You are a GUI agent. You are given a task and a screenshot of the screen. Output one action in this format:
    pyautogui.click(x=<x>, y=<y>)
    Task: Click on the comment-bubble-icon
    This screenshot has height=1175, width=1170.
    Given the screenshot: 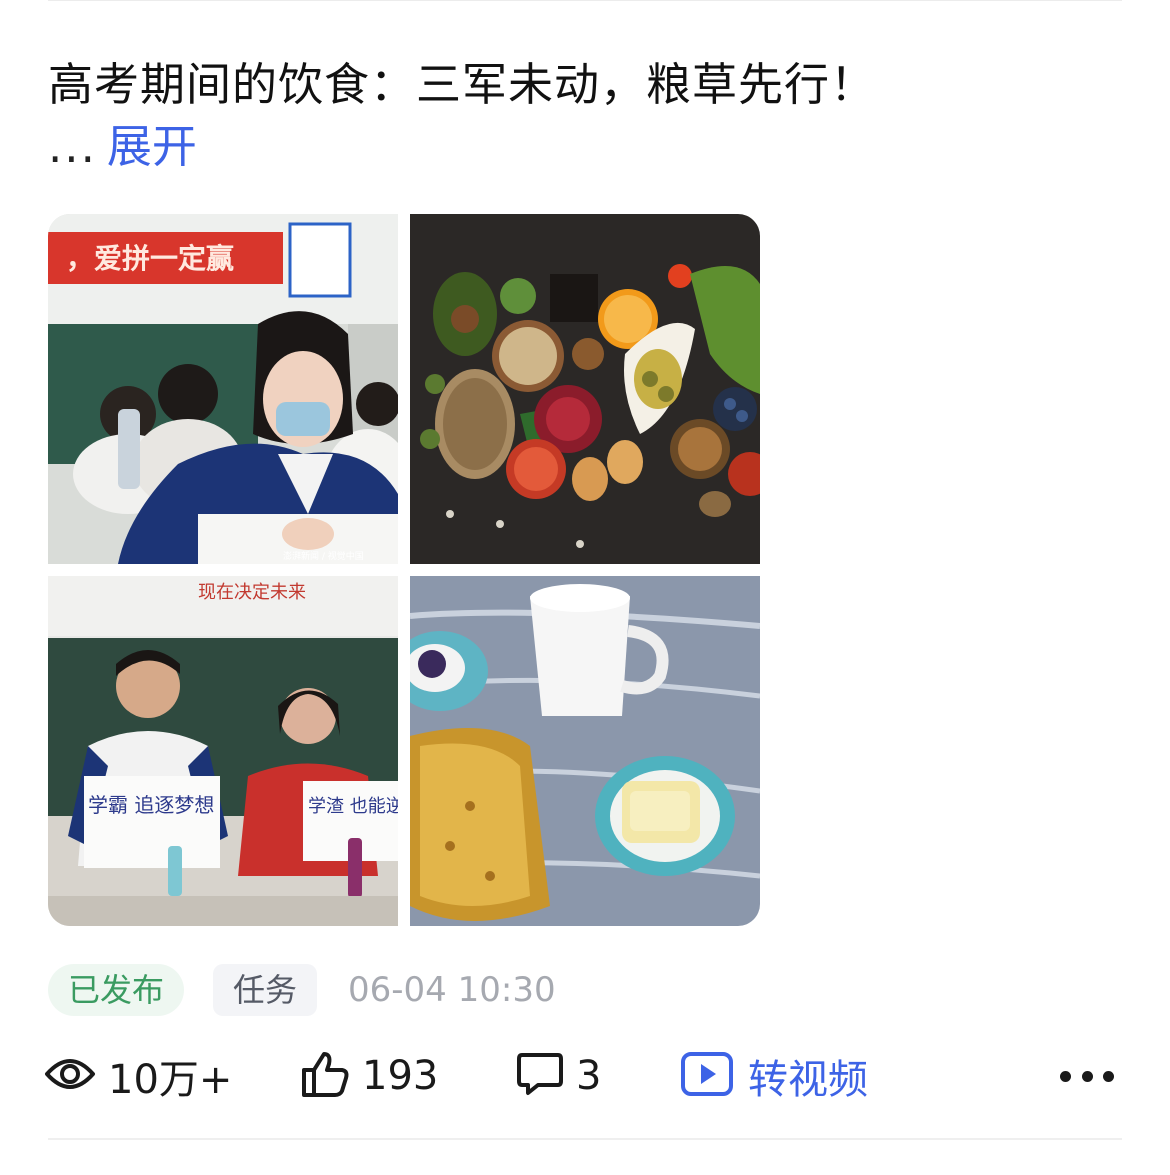 What is the action you would take?
    pyautogui.click(x=540, y=1076)
    